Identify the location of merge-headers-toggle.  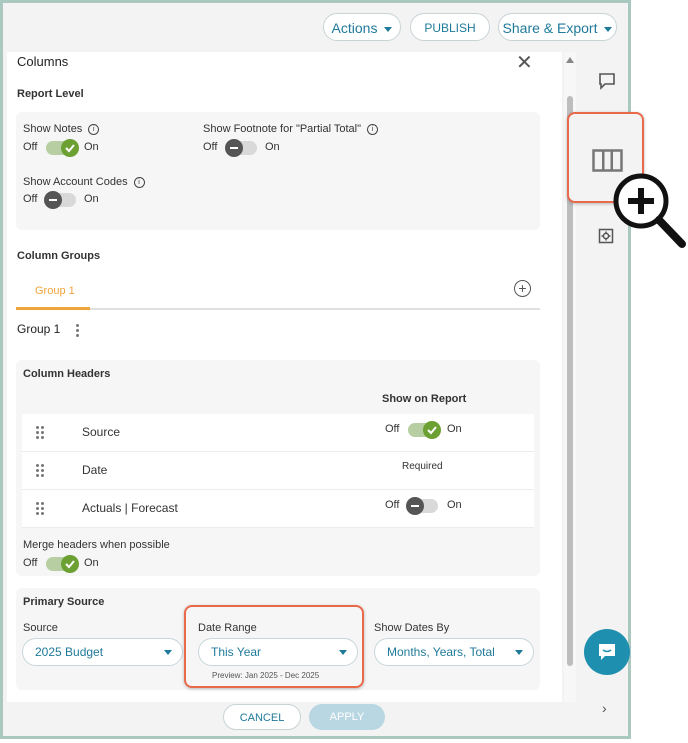
(62, 564).